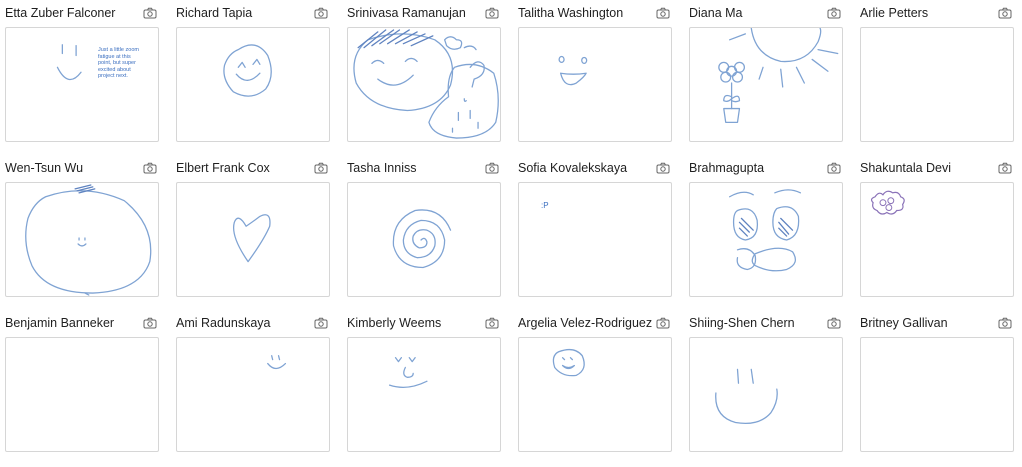  What do you see at coordinates (382, 168) in the screenshot?
I see `participant-name: Tasha Inniss` at bounding box center [382, 168].